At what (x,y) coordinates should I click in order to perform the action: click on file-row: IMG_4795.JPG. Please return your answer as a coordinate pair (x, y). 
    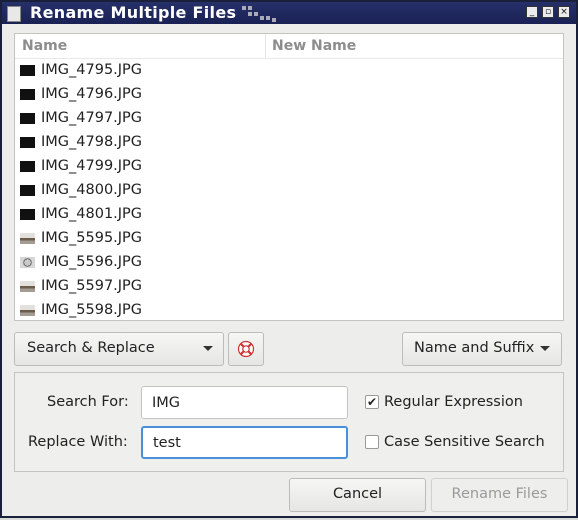
    Looking at the image, I should click on (289, 72).